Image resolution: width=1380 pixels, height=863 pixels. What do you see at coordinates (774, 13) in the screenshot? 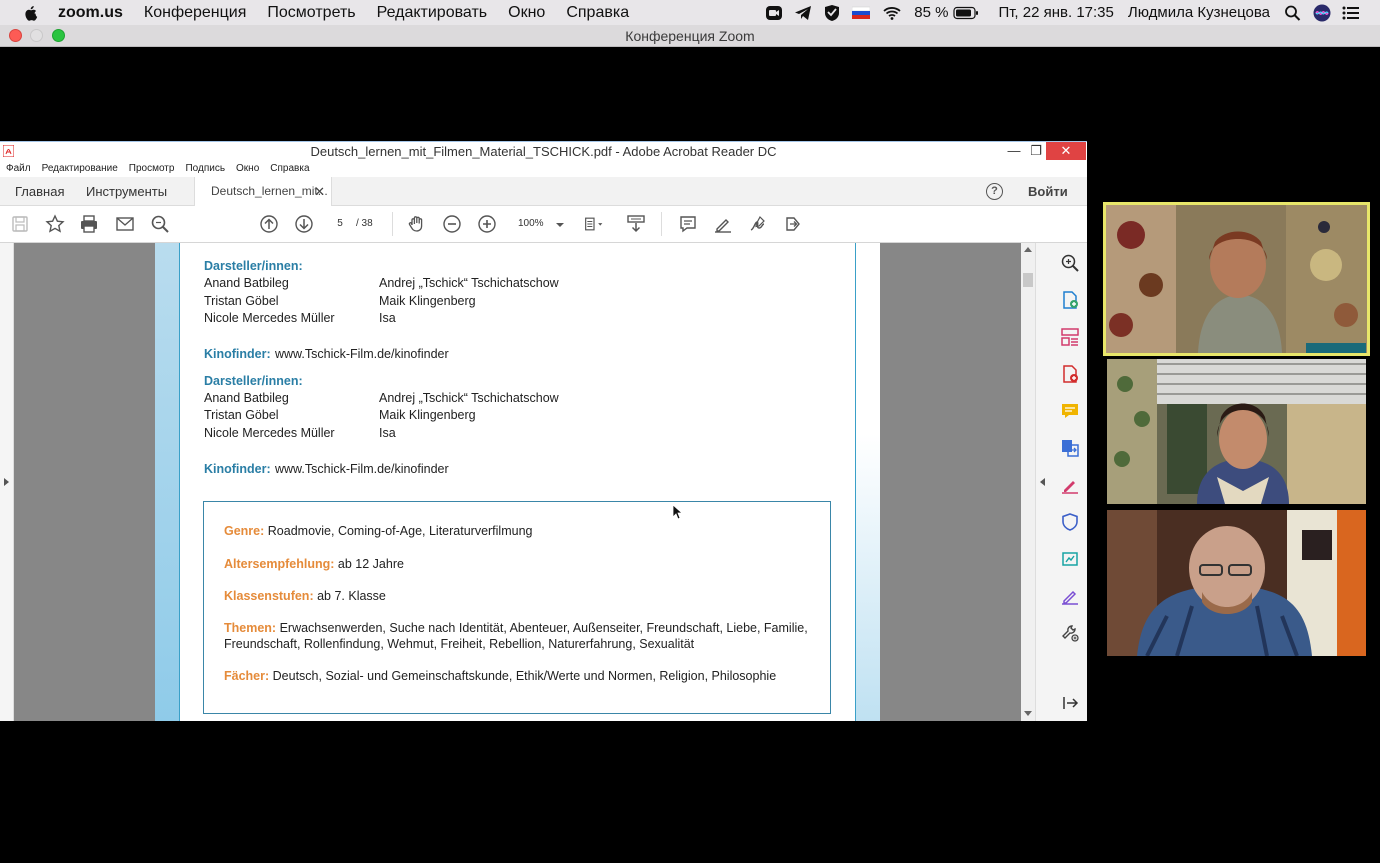
I see `zoom-status-icon` at bounding box center [774, 13].